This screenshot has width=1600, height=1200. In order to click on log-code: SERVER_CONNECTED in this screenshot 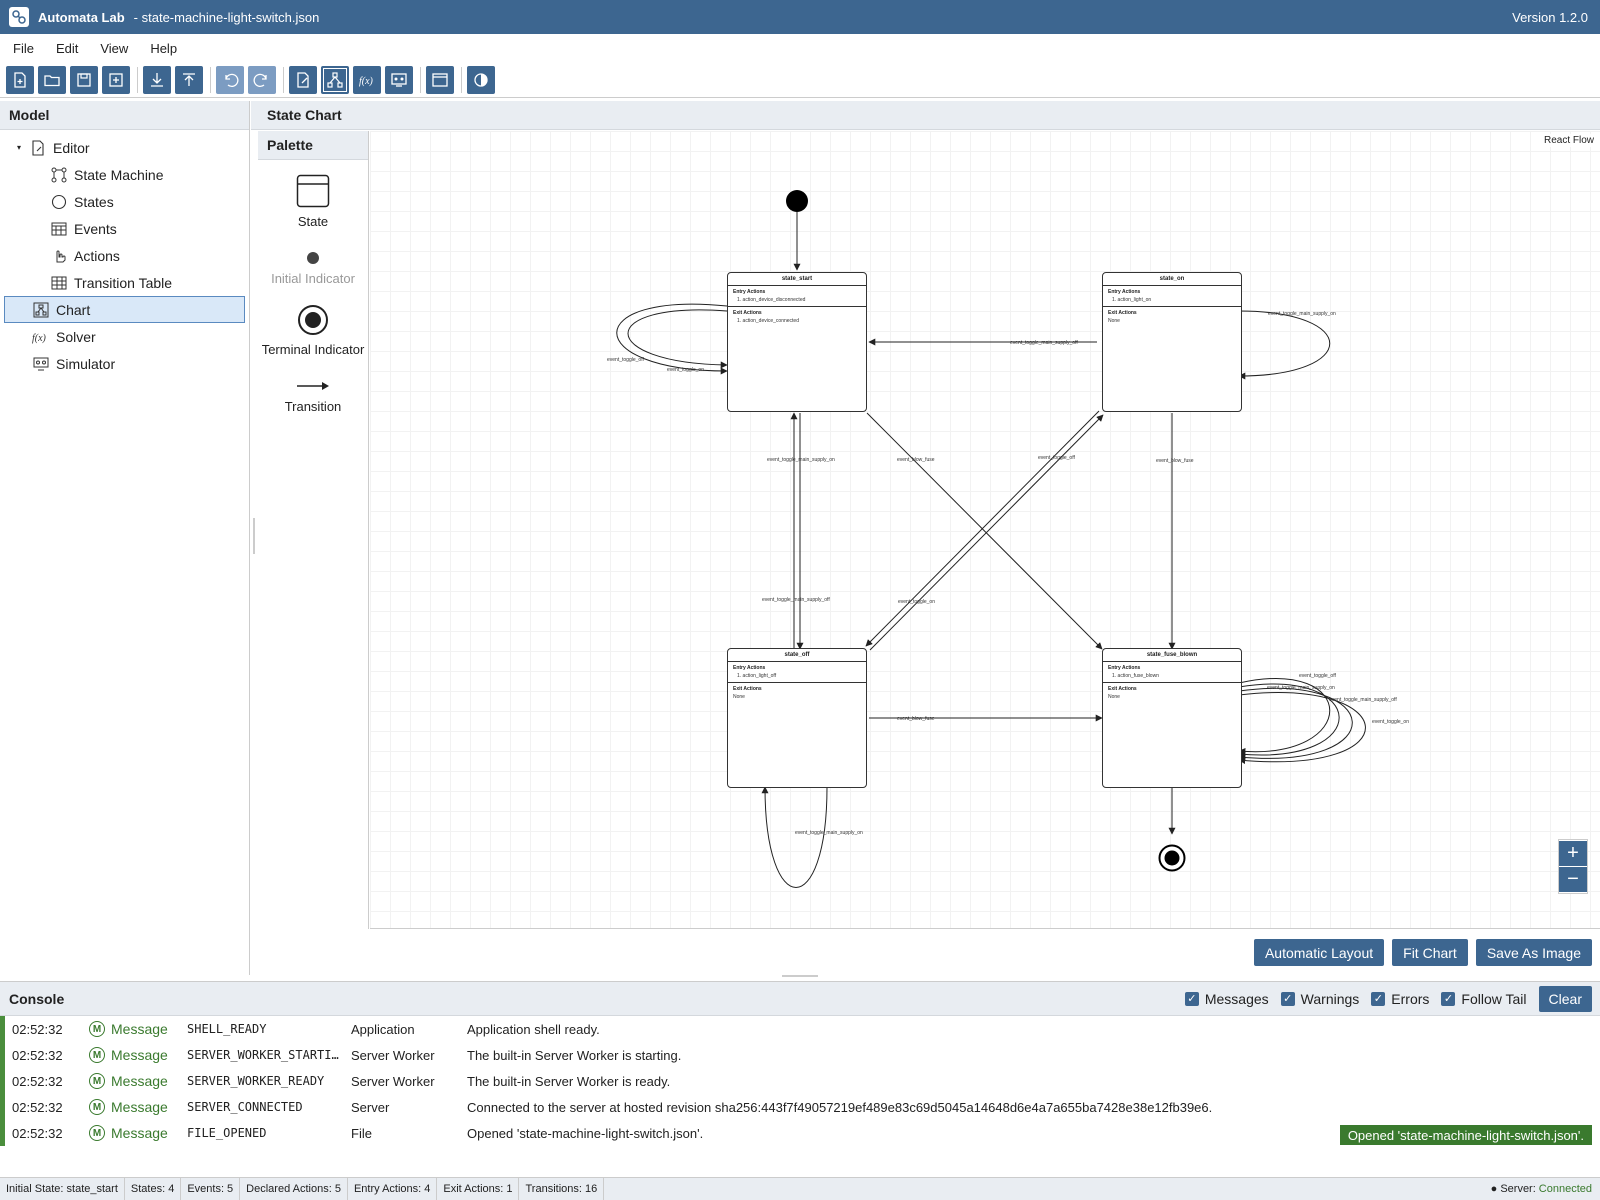, I will do `click(245, 1107)`.